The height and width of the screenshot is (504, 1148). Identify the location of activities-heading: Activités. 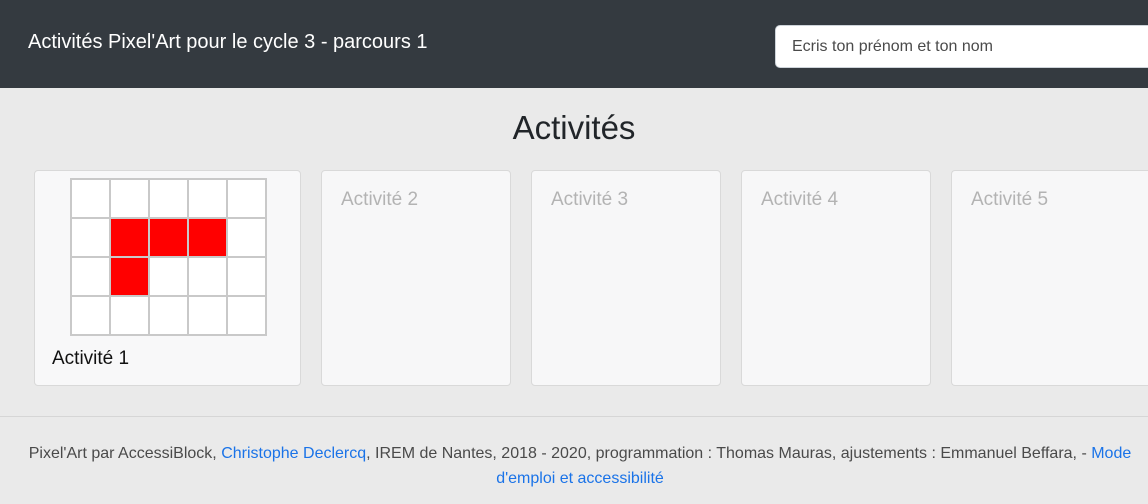
(574, 127).